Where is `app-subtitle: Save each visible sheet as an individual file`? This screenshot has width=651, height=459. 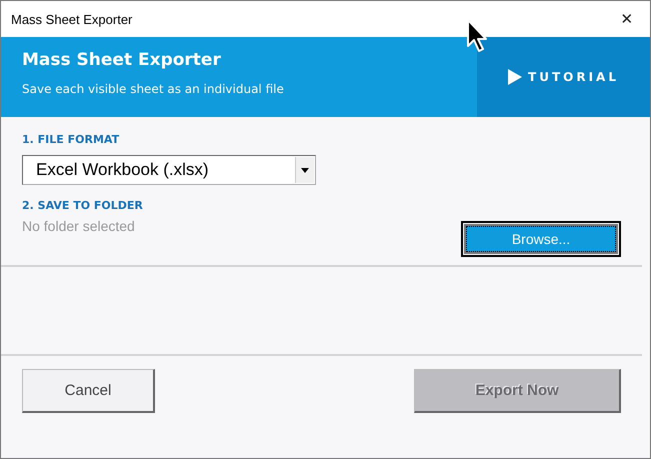
app-subtitle: Save each visible sheet as an individual file is located at coordinates (153, 89).